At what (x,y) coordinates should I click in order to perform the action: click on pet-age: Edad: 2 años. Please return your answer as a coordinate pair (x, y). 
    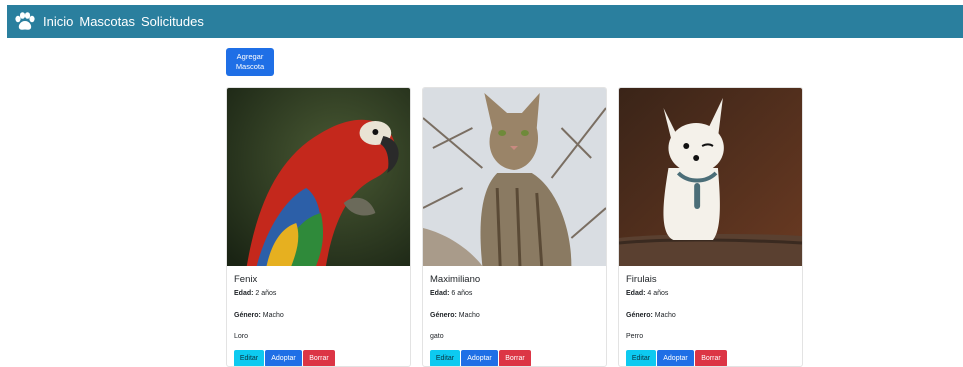
    Looking at the image, I should click on (255, 293).